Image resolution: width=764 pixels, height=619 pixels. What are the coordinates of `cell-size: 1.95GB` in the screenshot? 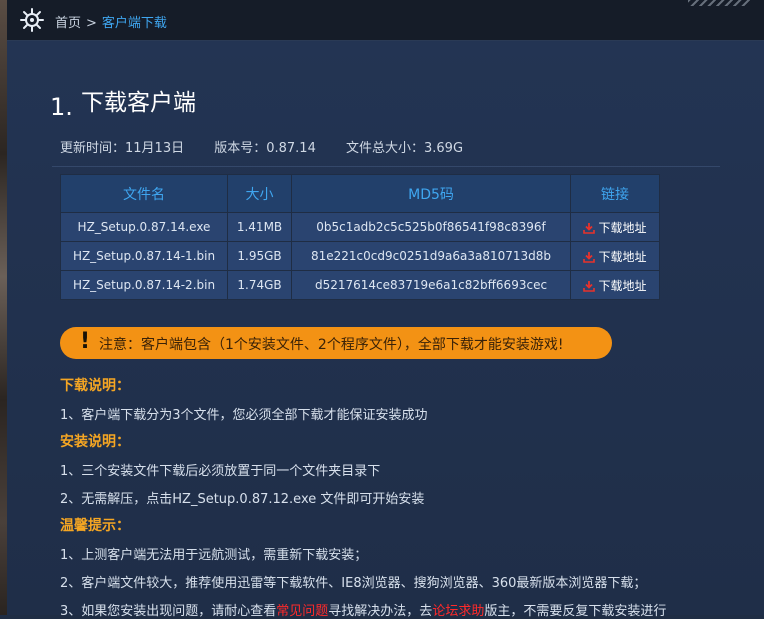 It's located at (259, 256).